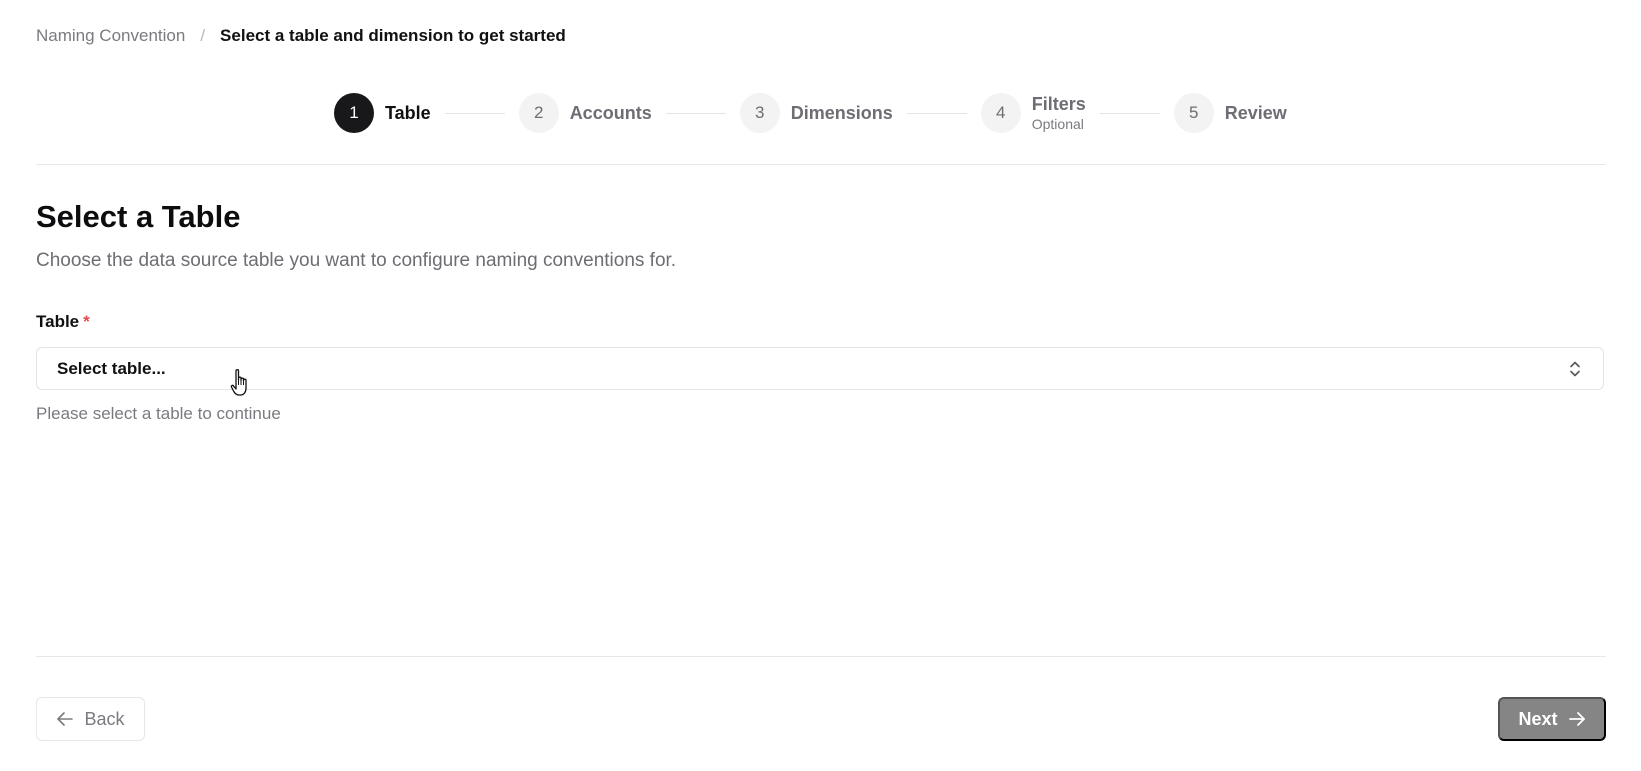  I want to click on table-field-label: Table *, so click(63, 322).